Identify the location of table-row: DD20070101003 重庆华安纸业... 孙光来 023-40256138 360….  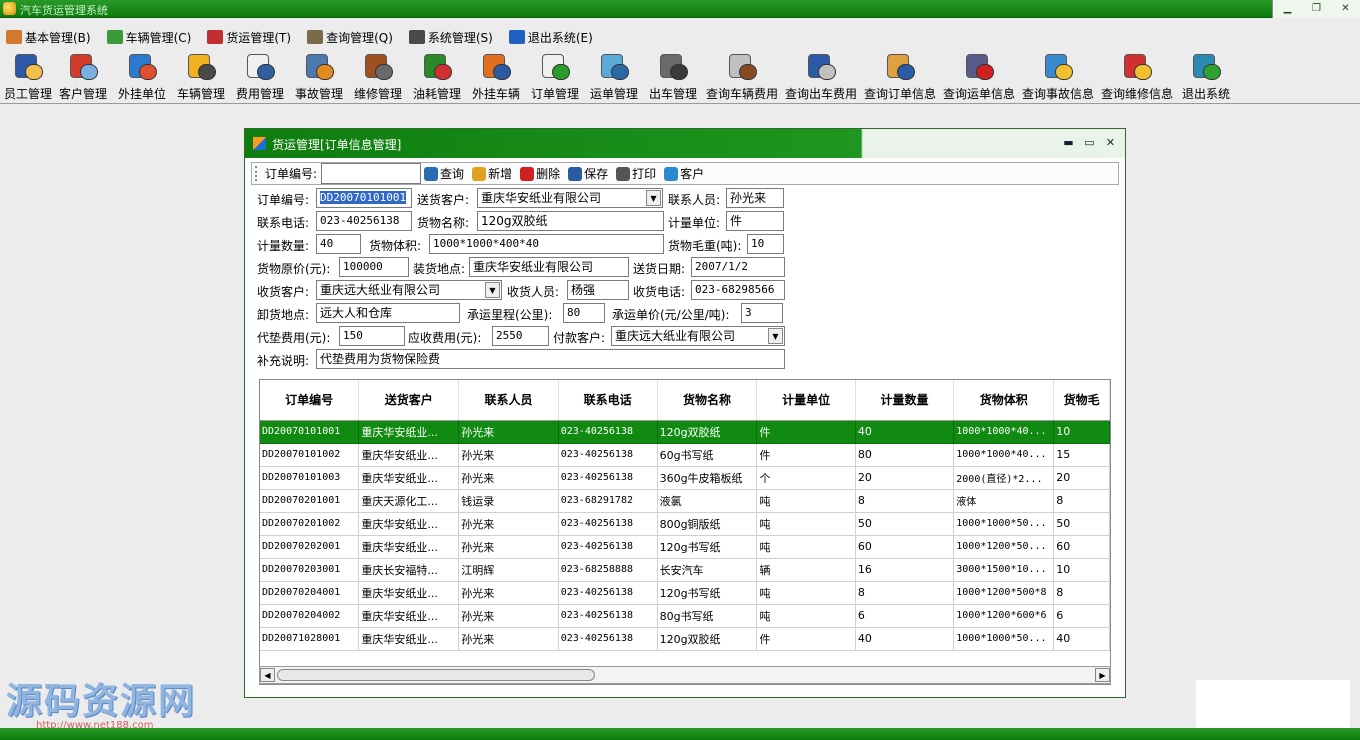
(685, 478).